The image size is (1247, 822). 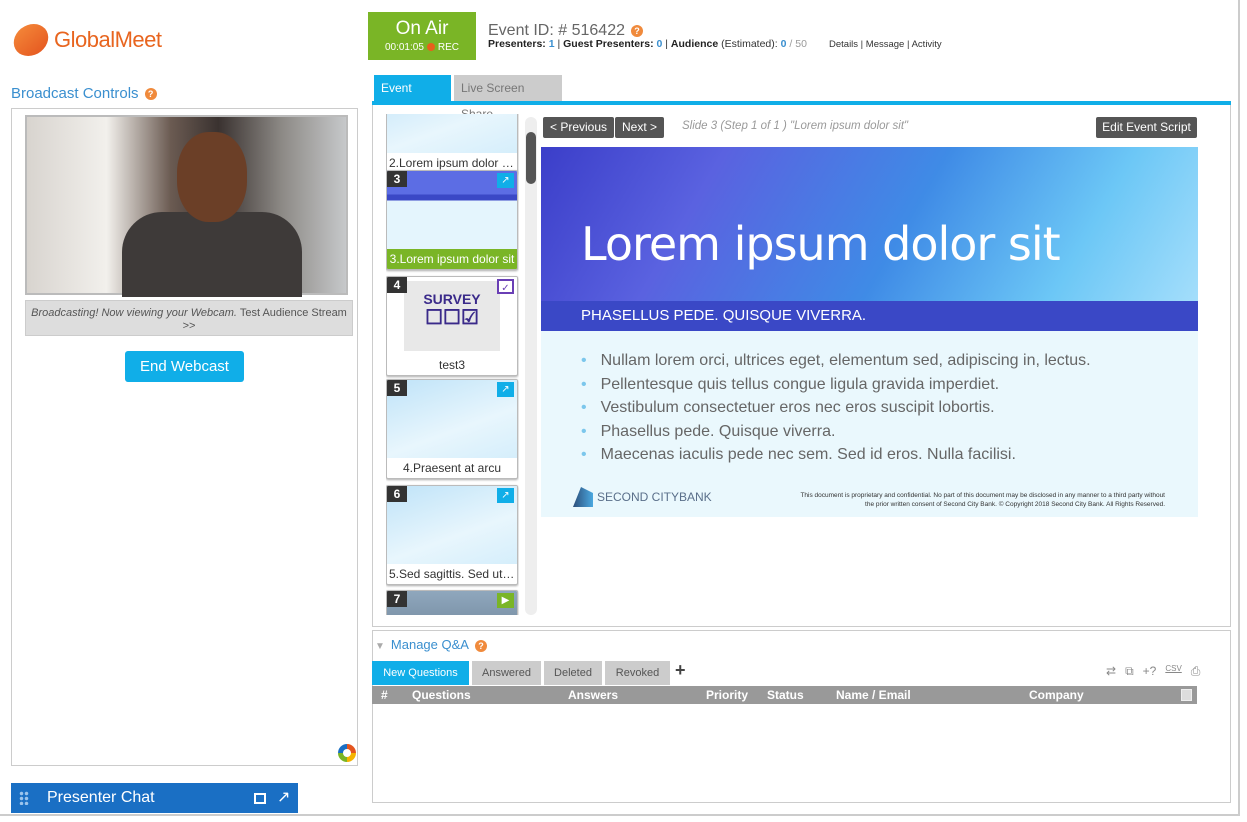 What do you see at coordinates (505, 286) in the screenshot?
I see `survey-check-icon: ✓` at bounding box center [505, 286].